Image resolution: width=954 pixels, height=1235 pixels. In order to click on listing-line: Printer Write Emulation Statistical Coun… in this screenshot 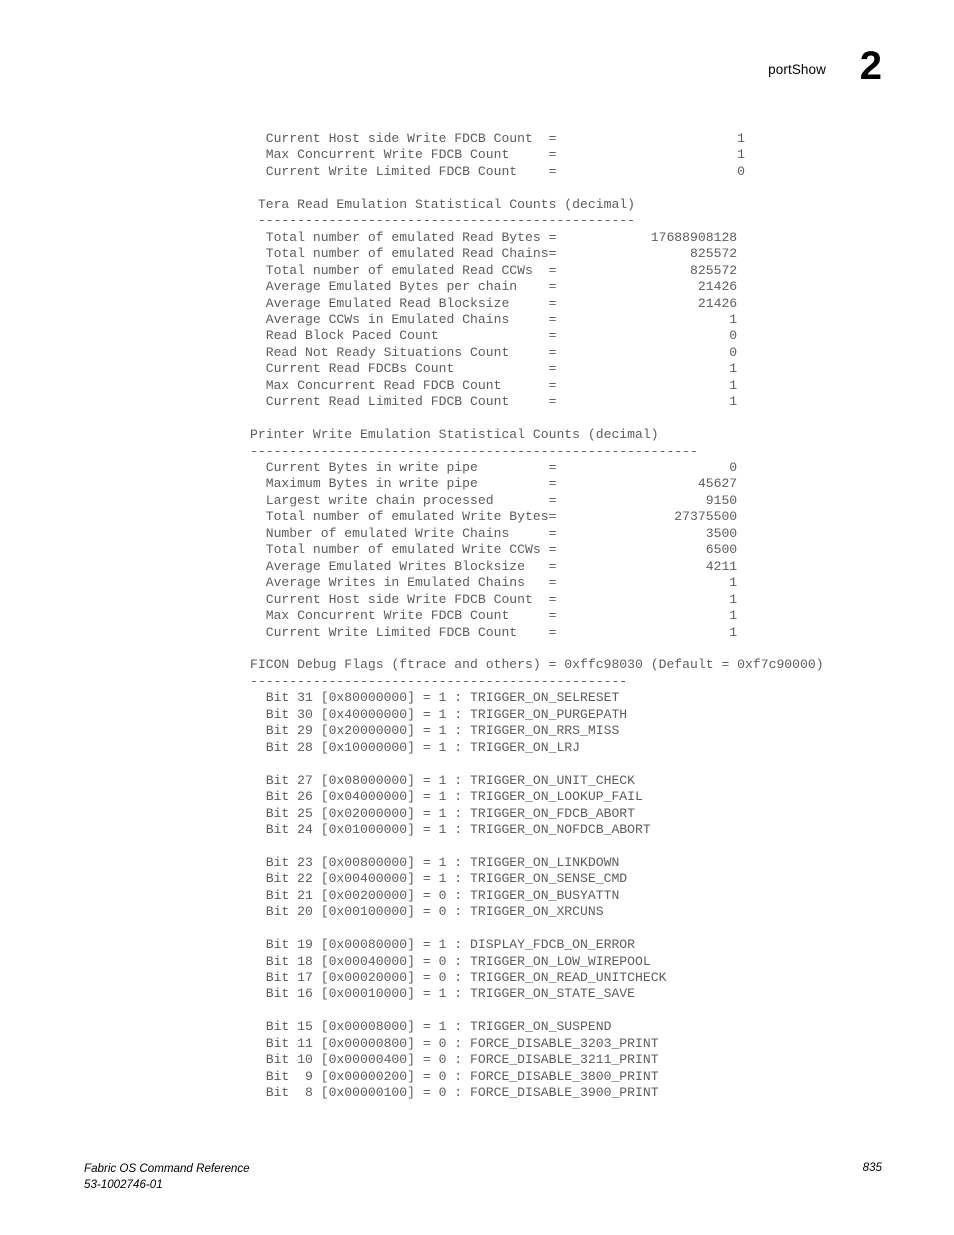, I will do `click(454, 435)`.